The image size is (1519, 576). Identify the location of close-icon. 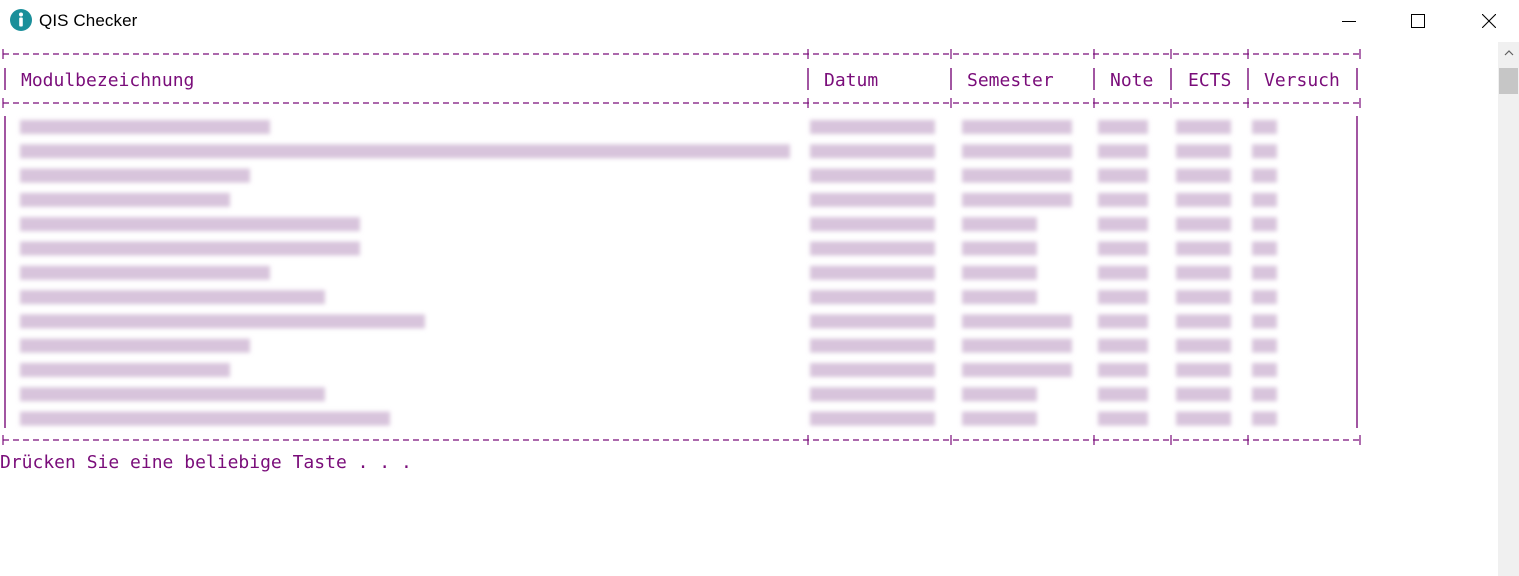
(1489, 21).